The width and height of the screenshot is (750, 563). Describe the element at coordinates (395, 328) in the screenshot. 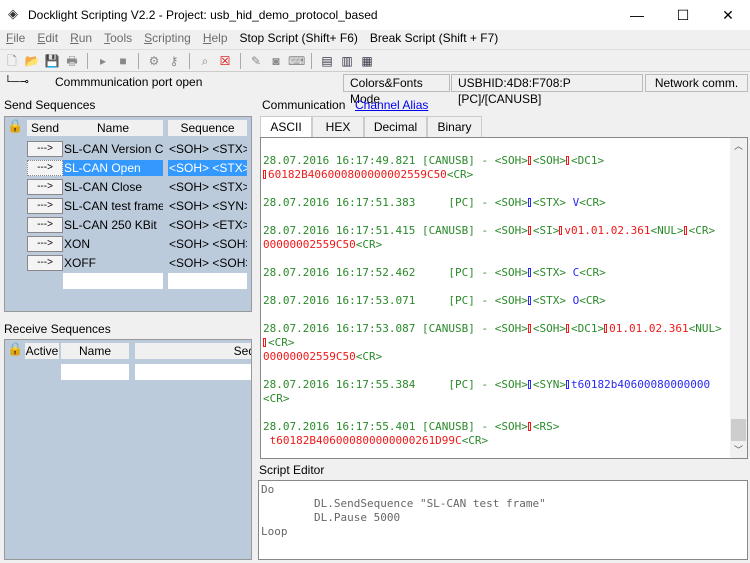

I see `log-text: 28.07.2016 16:17:53.087 [CANUSB] - <SOH>` at that location.